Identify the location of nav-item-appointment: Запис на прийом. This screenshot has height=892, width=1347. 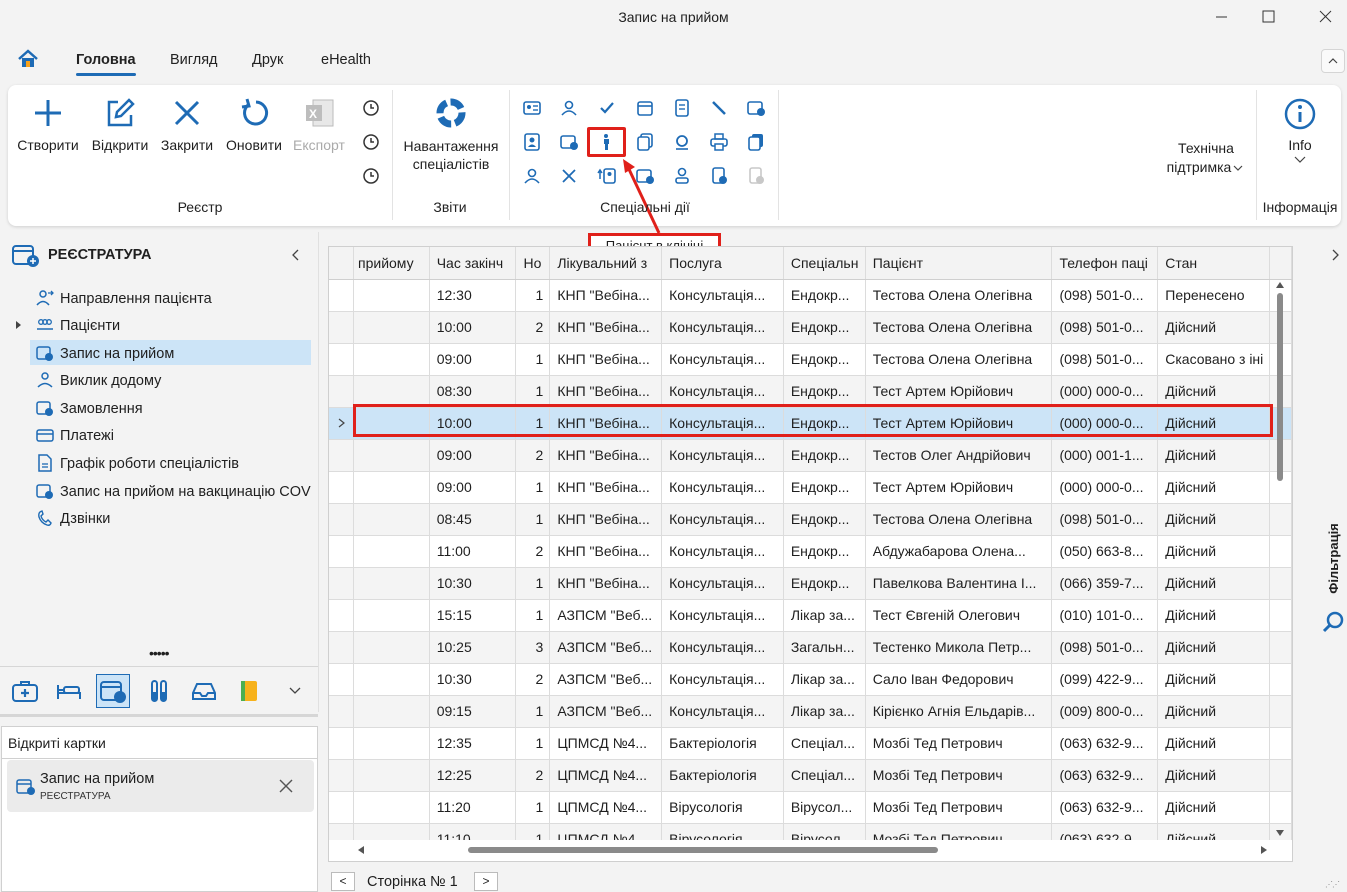
(117, 354).